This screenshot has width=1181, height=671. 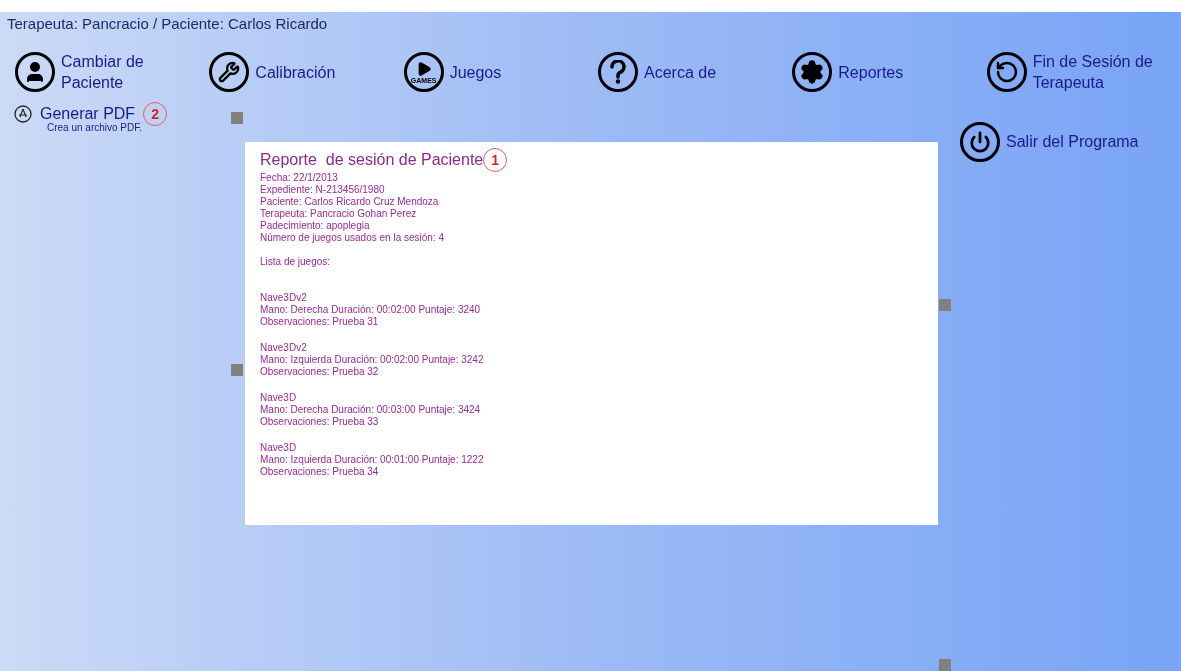 I want to click on report-info-line: Expediente: N-213456/1980, so click(x=323, y=190).